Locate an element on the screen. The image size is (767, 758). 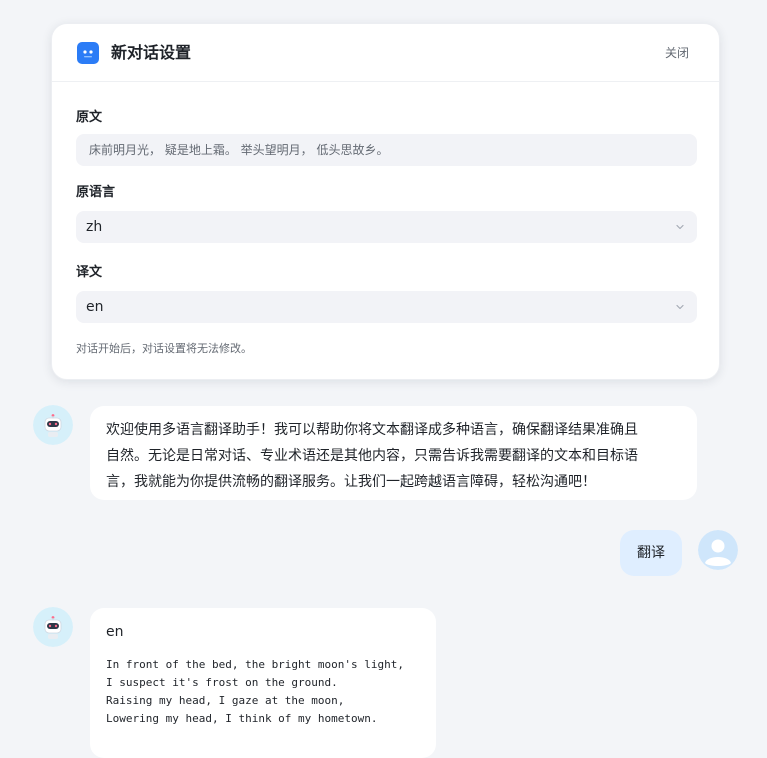
settings-title: 新对话设置 is located at coordinates (151, 52).